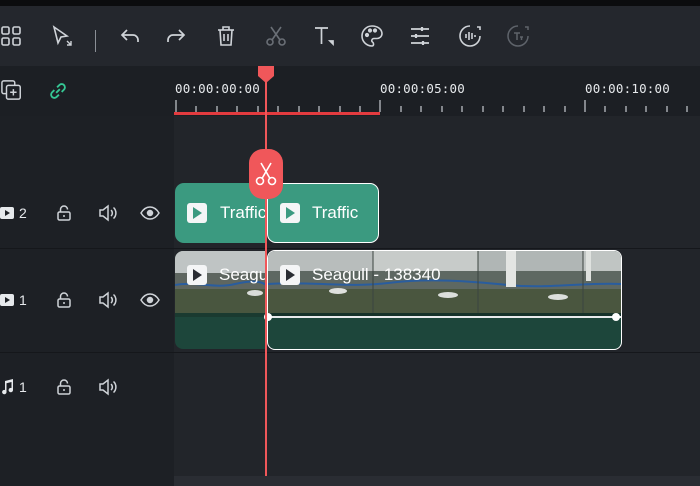  I want to click on adjust-sliders-icon, so click(420, 36).